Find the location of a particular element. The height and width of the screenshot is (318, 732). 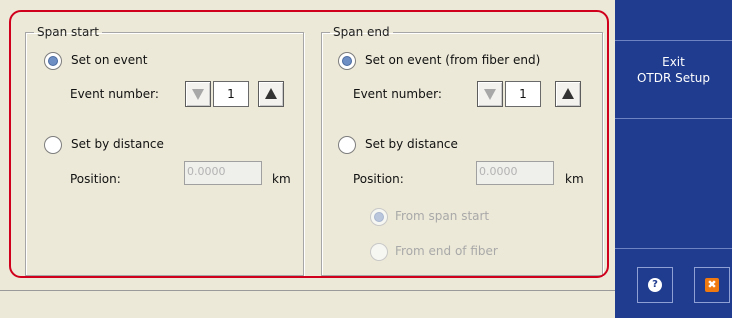

help-icon: ? is located at coordinates (655, 285).